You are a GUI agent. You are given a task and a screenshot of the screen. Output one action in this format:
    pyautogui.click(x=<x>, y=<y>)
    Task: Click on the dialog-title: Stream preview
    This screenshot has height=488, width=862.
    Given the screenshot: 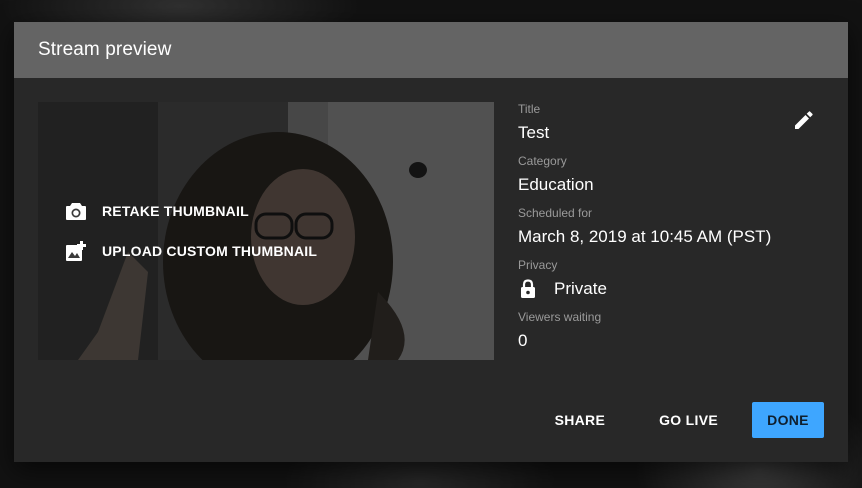 What is the action you would take?
    pyautogui.click(x=105, y=49)
    